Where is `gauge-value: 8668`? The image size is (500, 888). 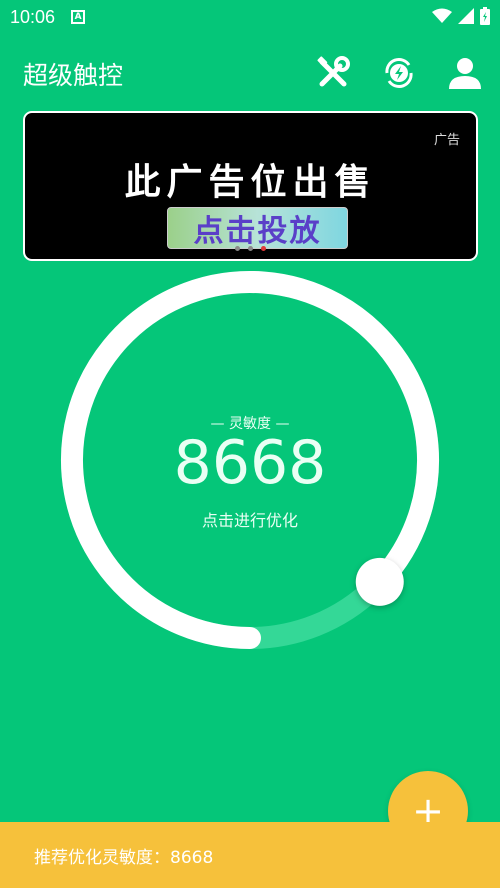 gauge-value: 8668 is located at coordinates (250, 463).